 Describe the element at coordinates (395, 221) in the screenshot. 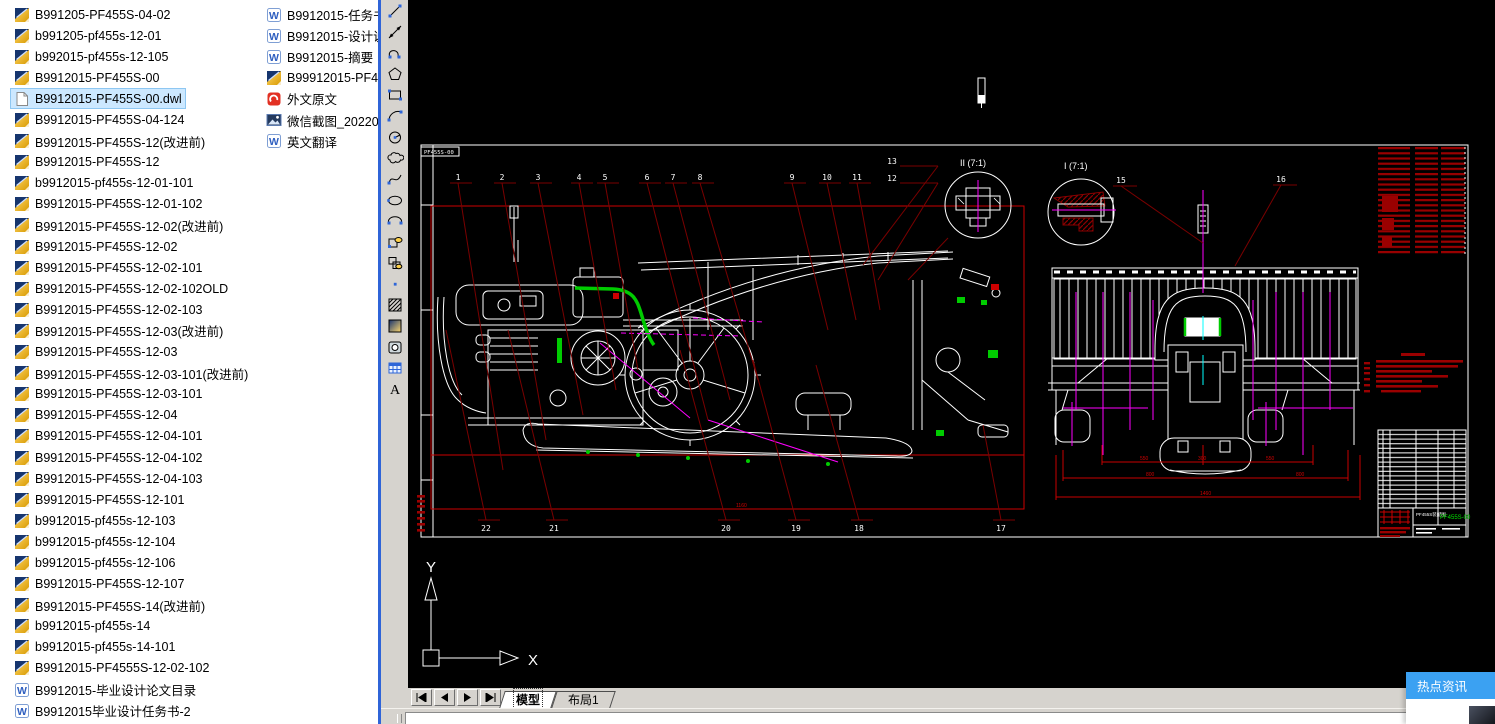

I see `tool-ellipse-arc-button` at that location.